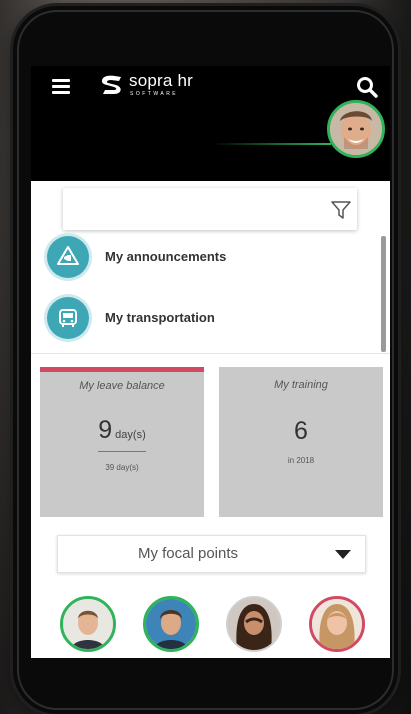 This screenshot has height=714, width=411. Describe the element at coordinates (210, 123) in the screenshot. I see `app-header: sopra hr SOFTWARE` at that location.